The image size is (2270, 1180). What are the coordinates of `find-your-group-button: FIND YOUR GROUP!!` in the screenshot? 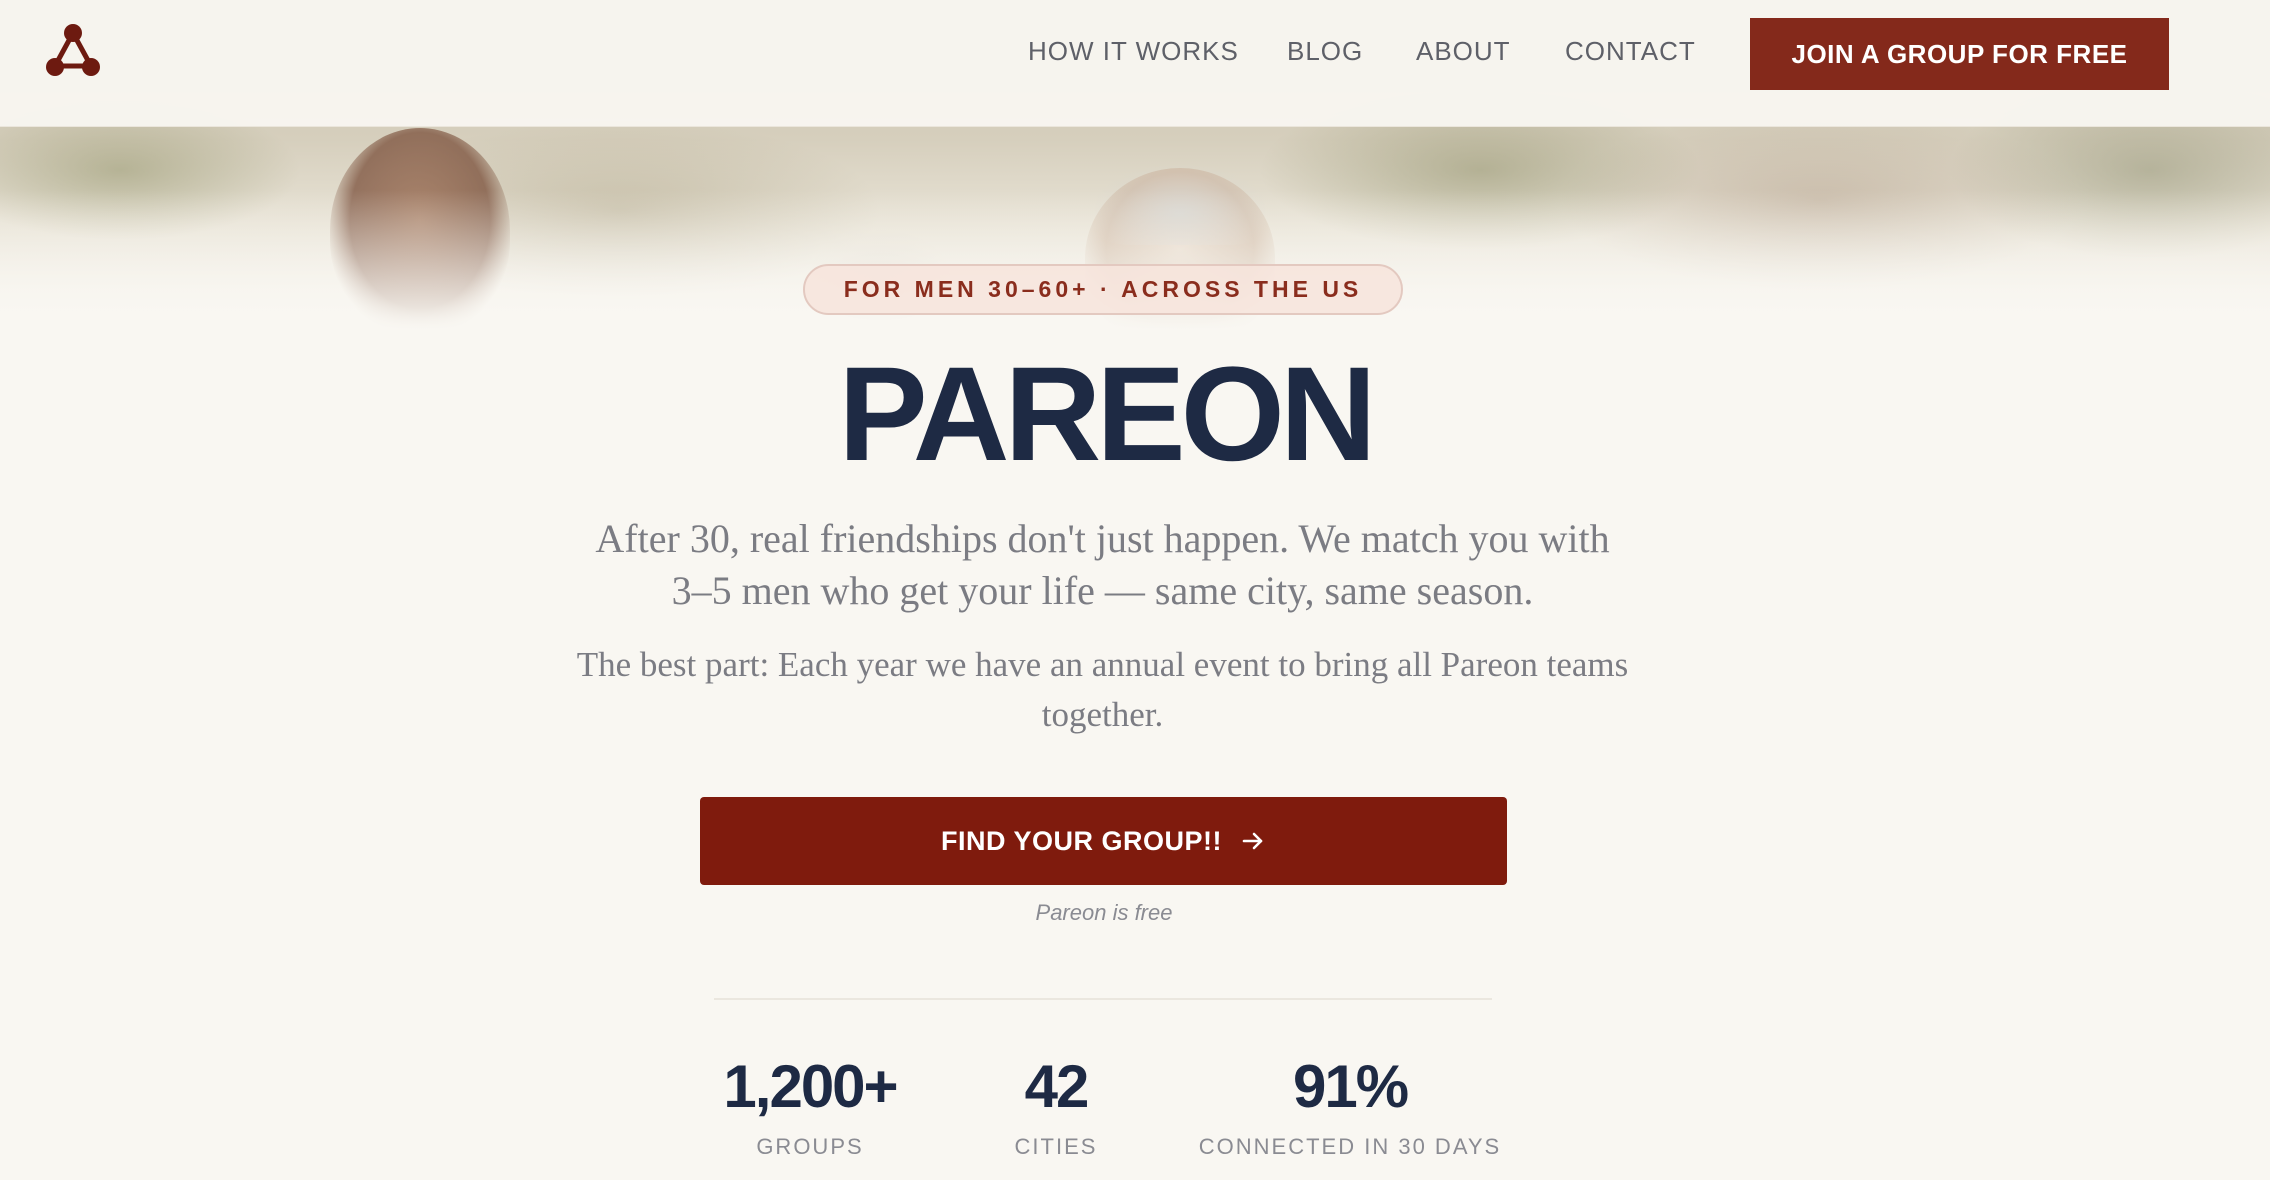 It's located at (1103, 841).